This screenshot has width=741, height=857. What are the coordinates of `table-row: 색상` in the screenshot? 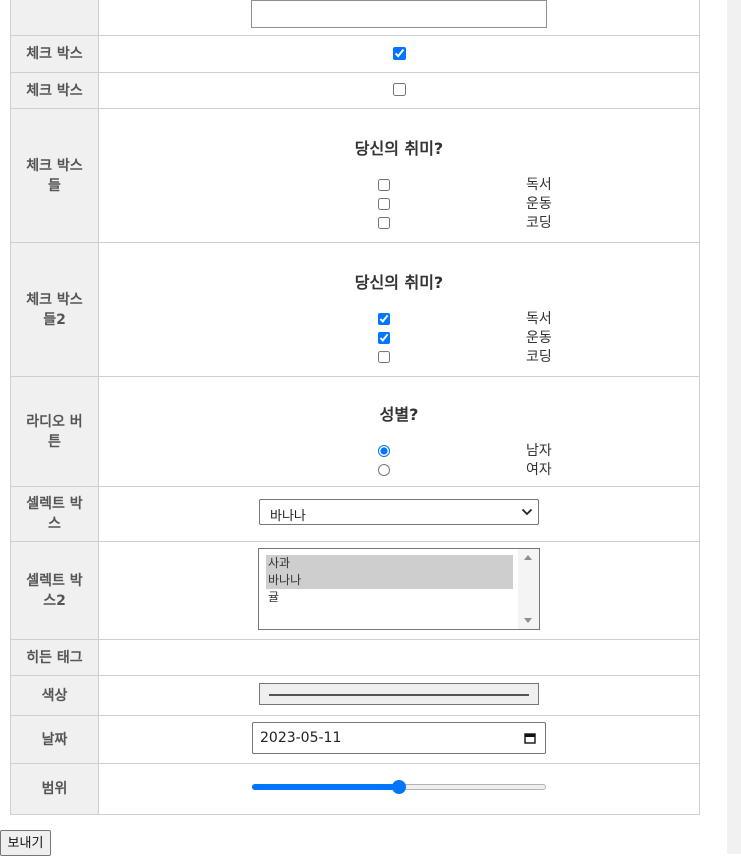 It's located at (355, 695).